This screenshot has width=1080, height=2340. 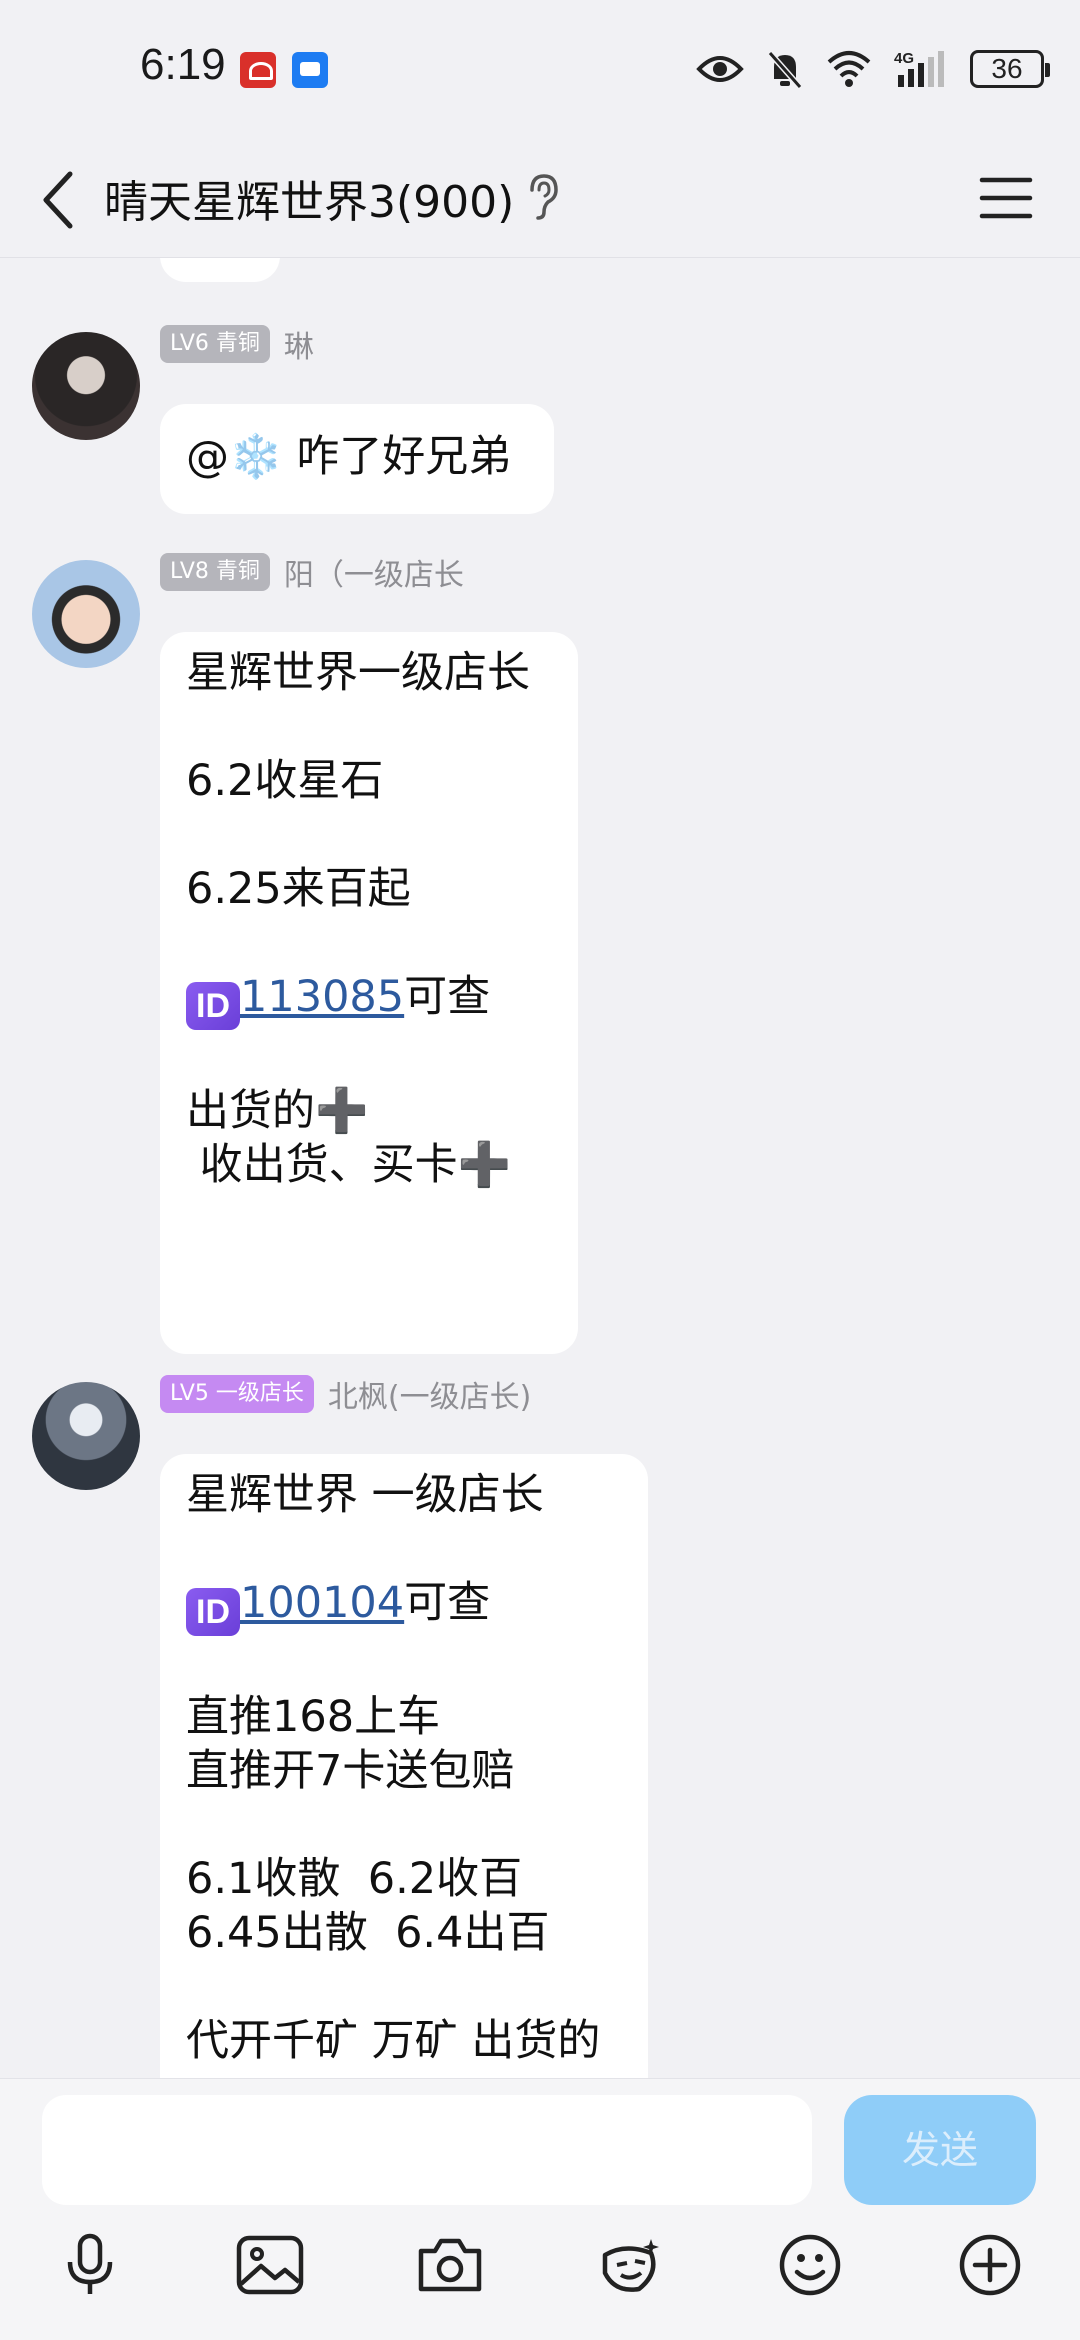 I want to click on camera-icon, so click(x=450, y=2265).